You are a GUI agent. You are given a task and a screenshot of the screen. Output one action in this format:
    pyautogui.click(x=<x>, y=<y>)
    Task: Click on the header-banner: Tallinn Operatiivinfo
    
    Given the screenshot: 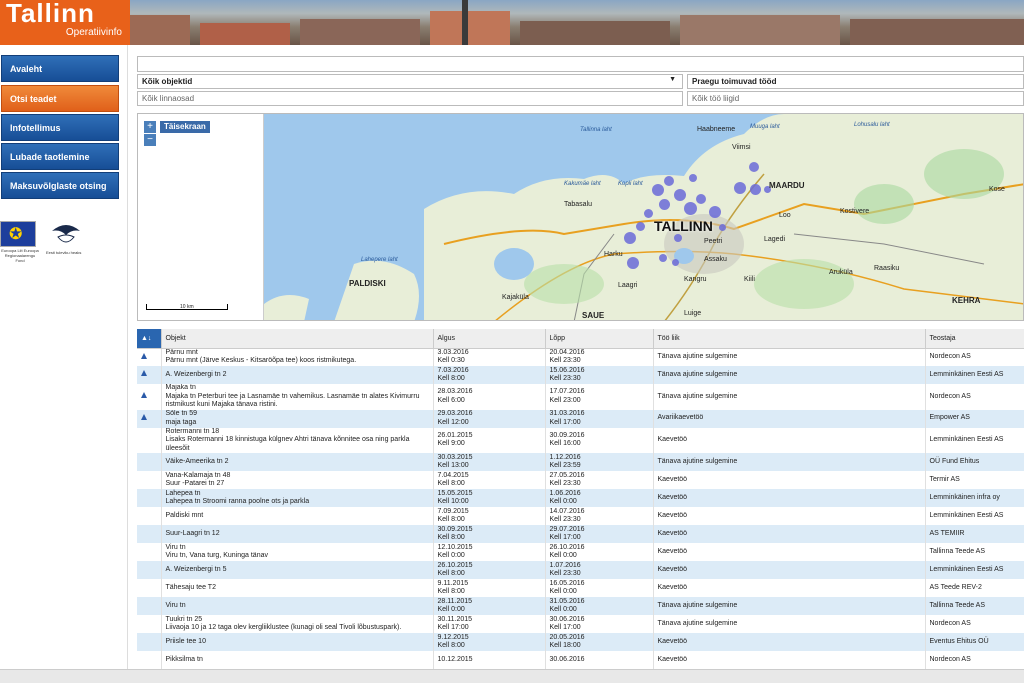 What is the action you would take?
    pyautogui.click(x=512, y=22)
    